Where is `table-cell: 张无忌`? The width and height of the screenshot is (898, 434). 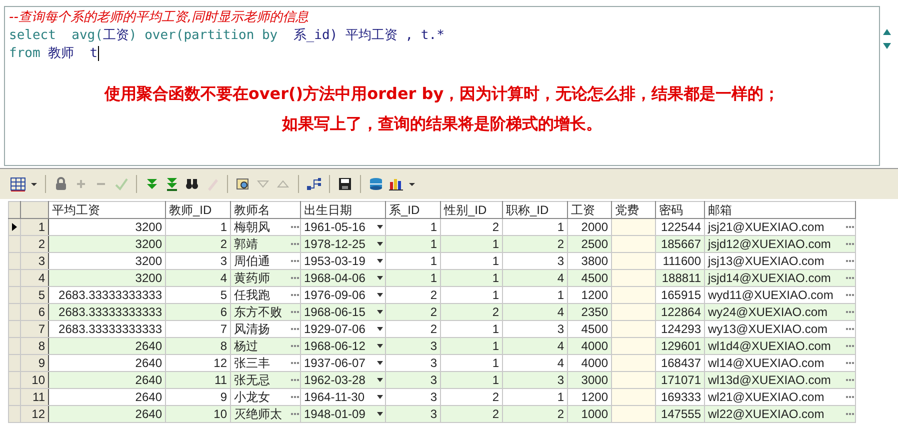
table-cell: 张无忌 is located at coordinates (252, 380).